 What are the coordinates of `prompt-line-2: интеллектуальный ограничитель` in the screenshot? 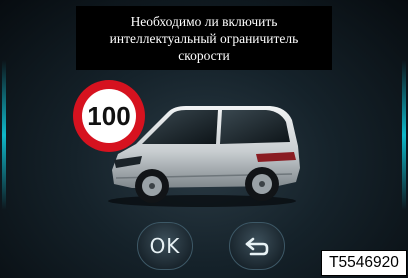 It's located at (204, 38).